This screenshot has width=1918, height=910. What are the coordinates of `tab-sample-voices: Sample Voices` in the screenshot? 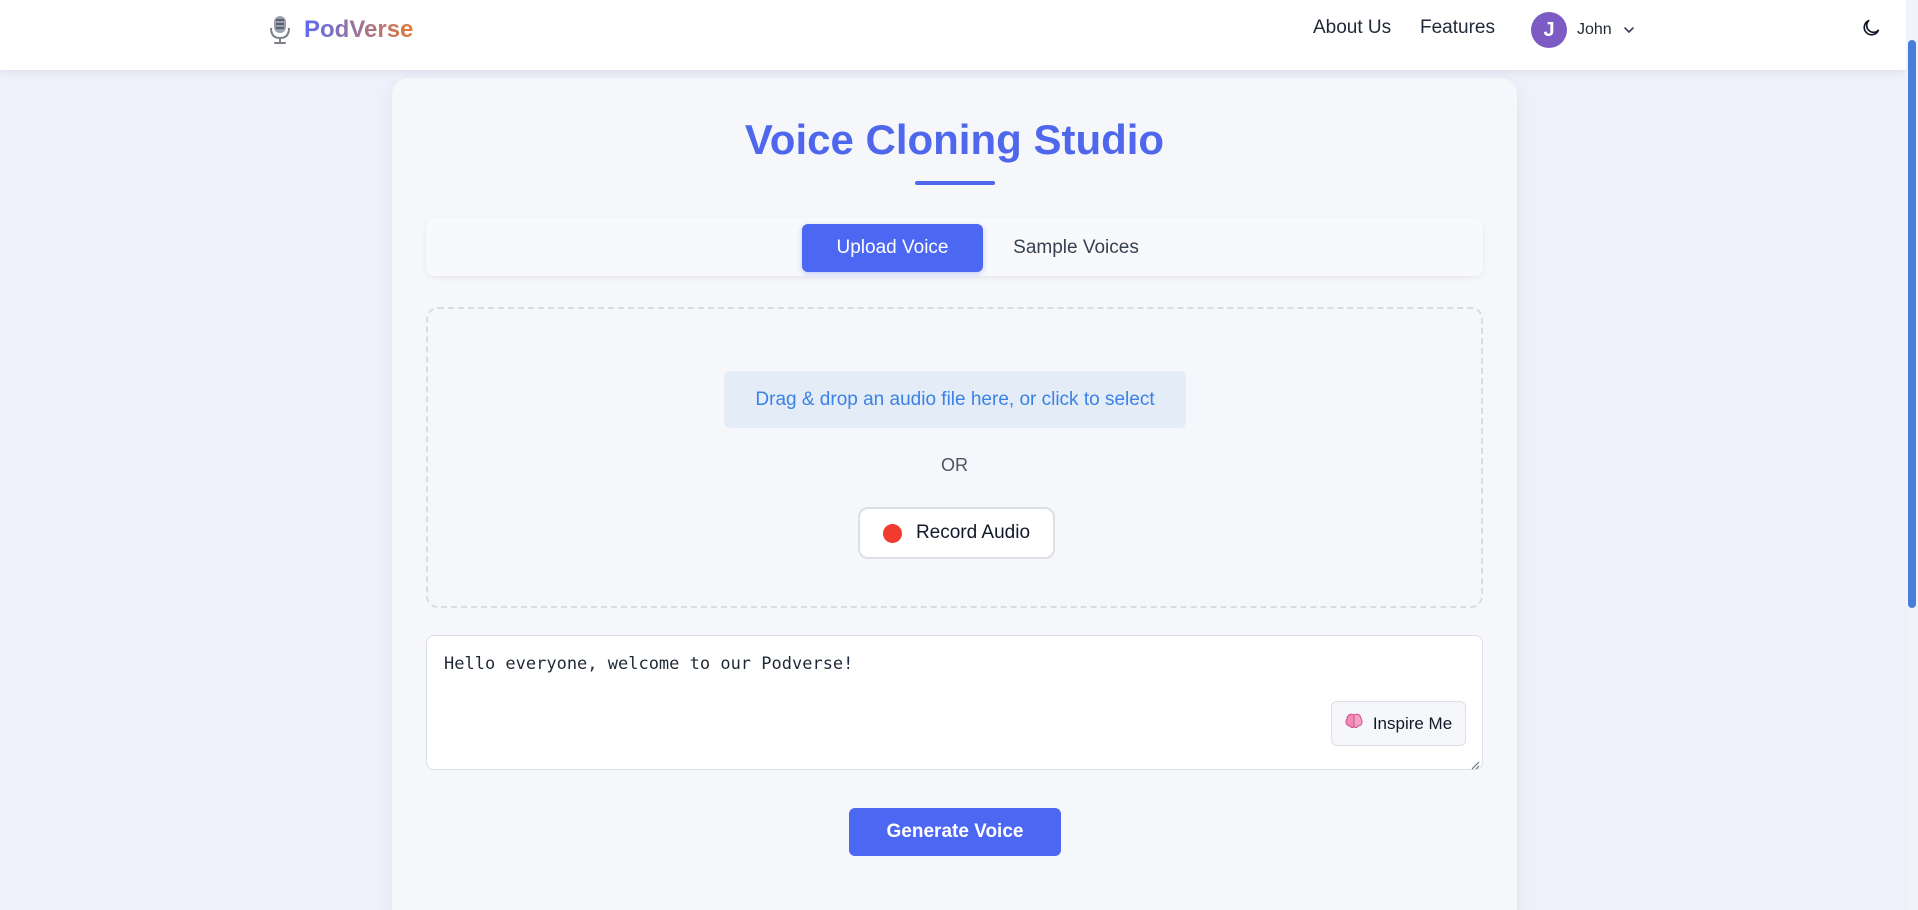 It's located at (1076, 248).